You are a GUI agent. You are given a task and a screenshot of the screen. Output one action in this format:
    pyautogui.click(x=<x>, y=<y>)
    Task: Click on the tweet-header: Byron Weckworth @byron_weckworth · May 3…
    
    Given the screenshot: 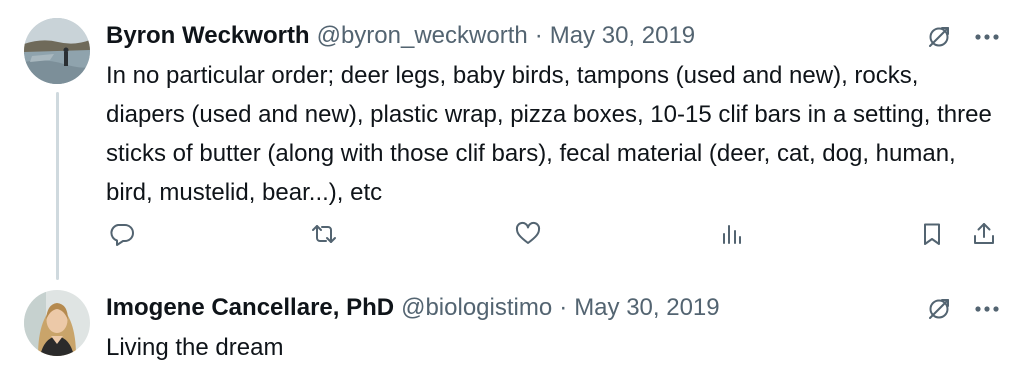 What is the action you would take?
    pyautogui.click(x=400, y=36)
    